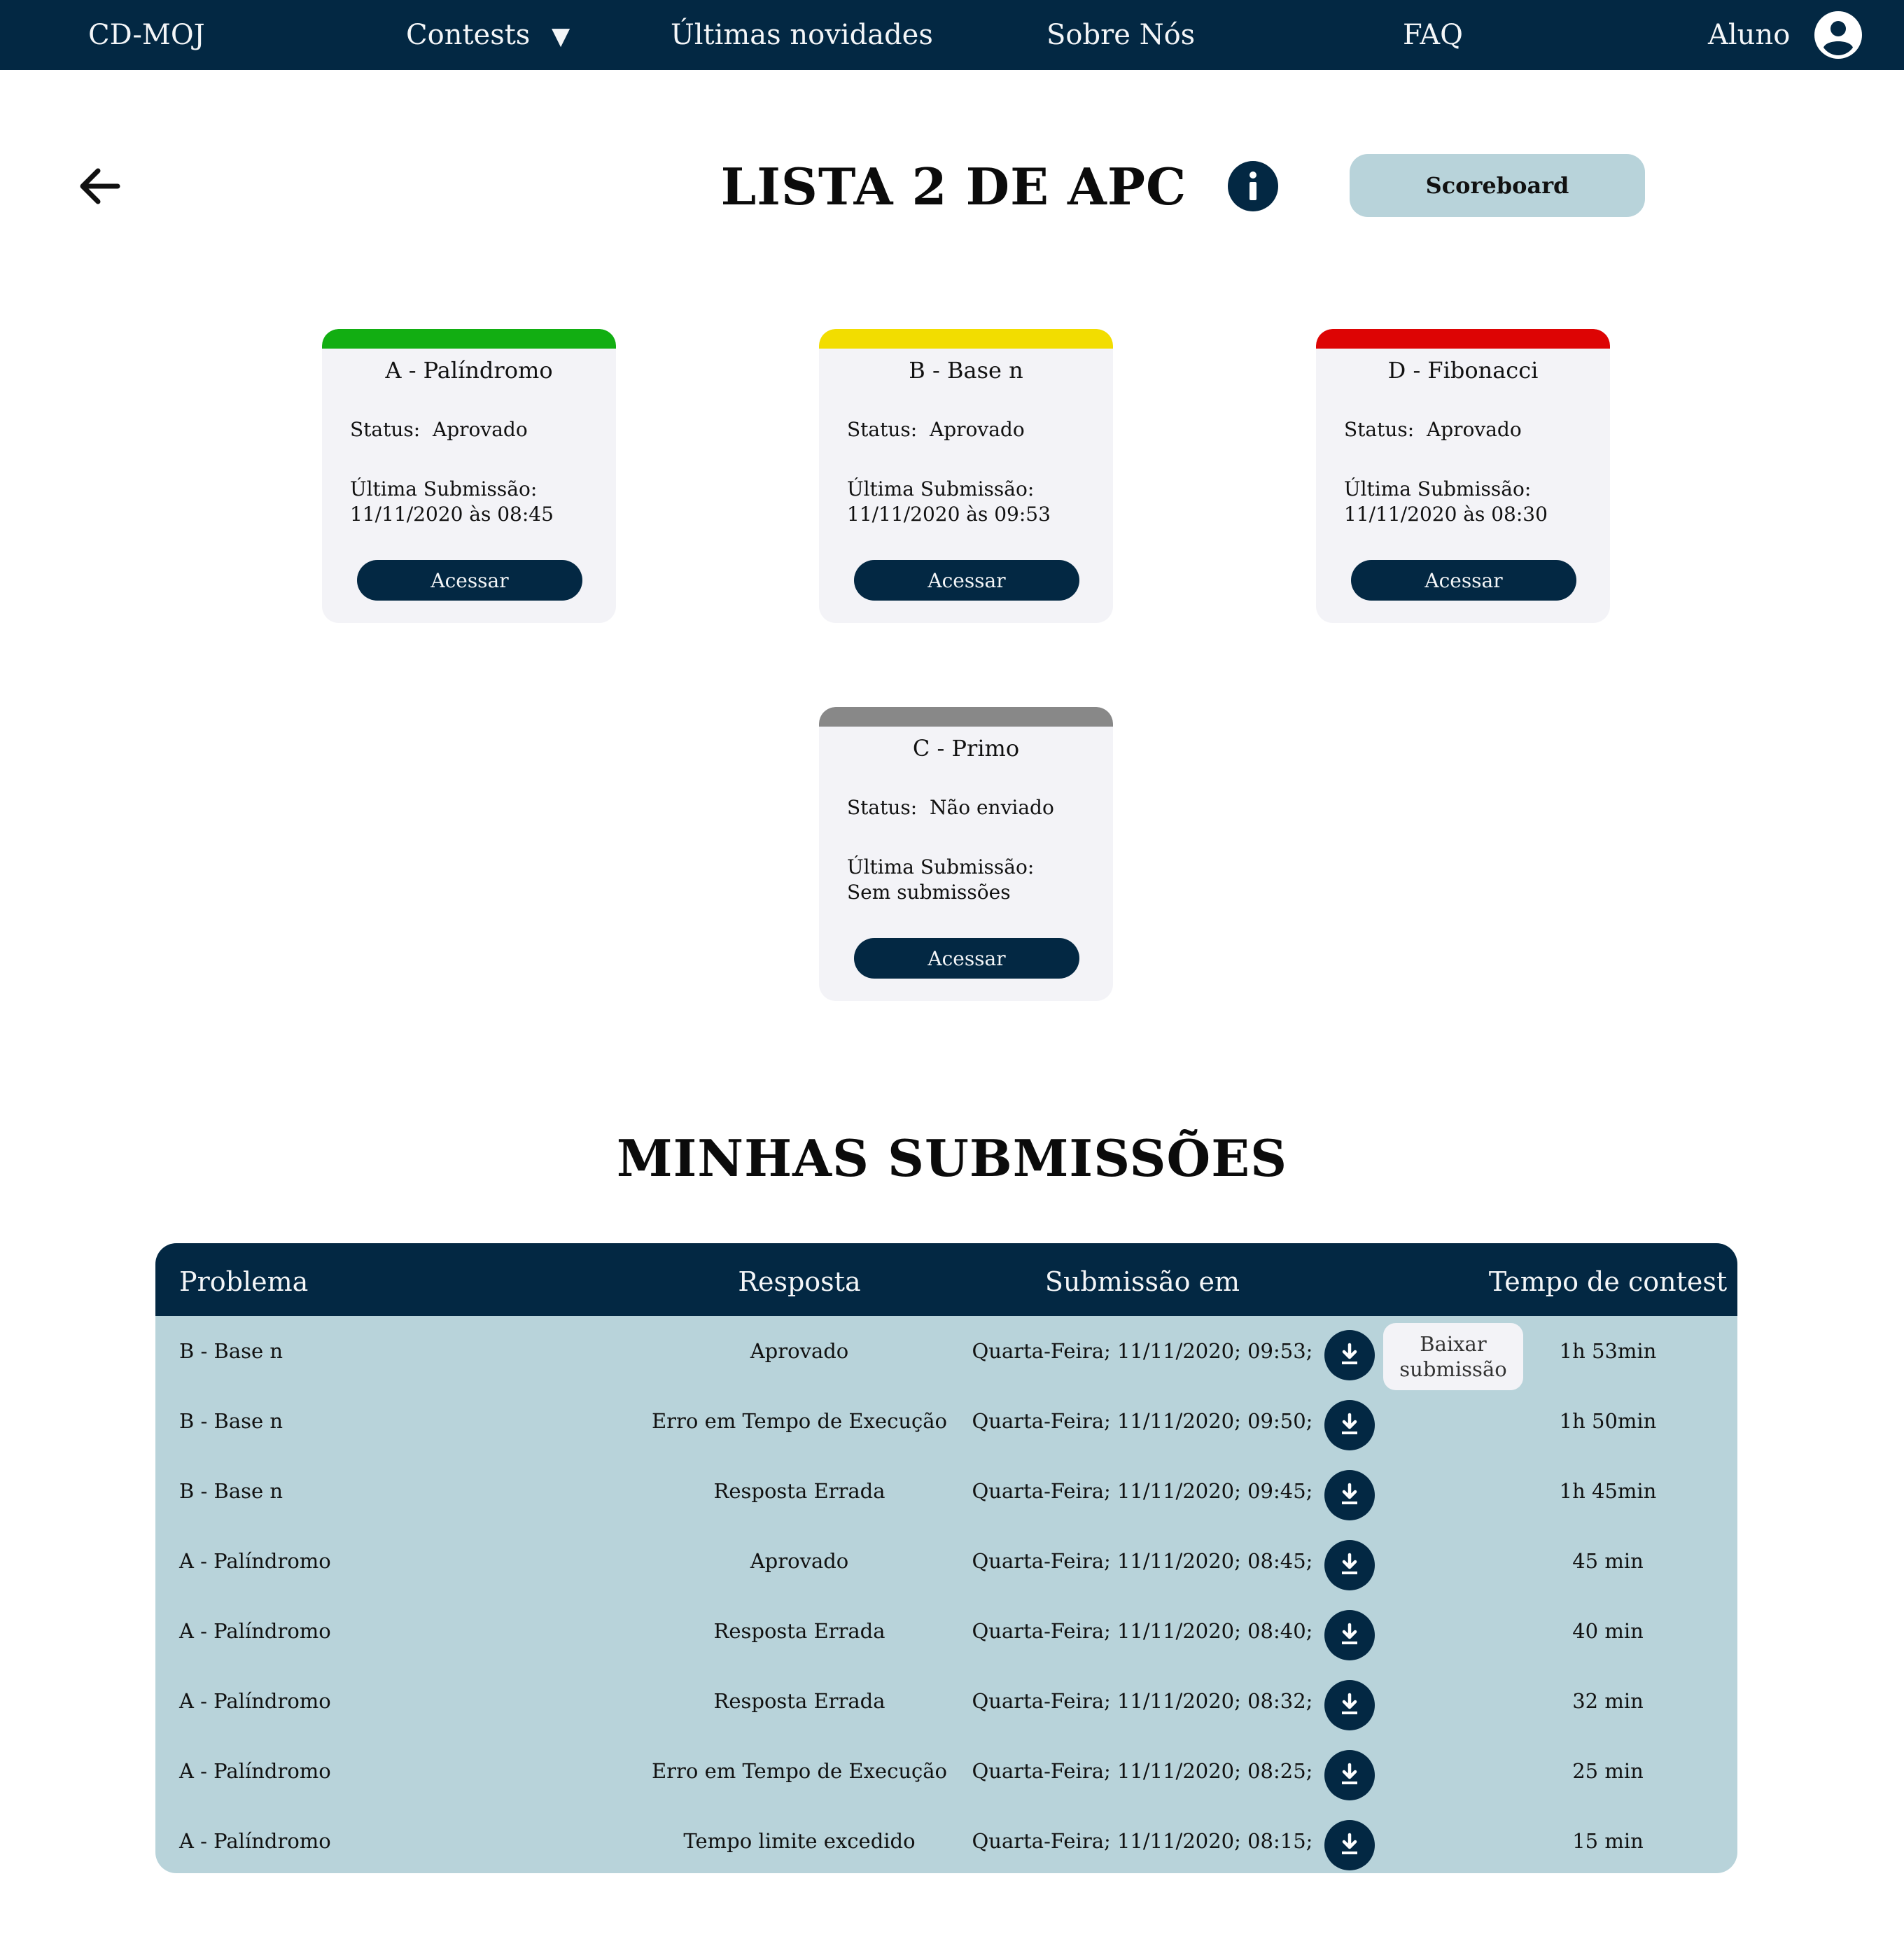 The width and height of the screenshot is (1904, 1960). What do you see at coordinates (1453, 1356) in the screenshot?
I see `download-tooltip: Baixar submissão` at bounding box center [1453, 1356].